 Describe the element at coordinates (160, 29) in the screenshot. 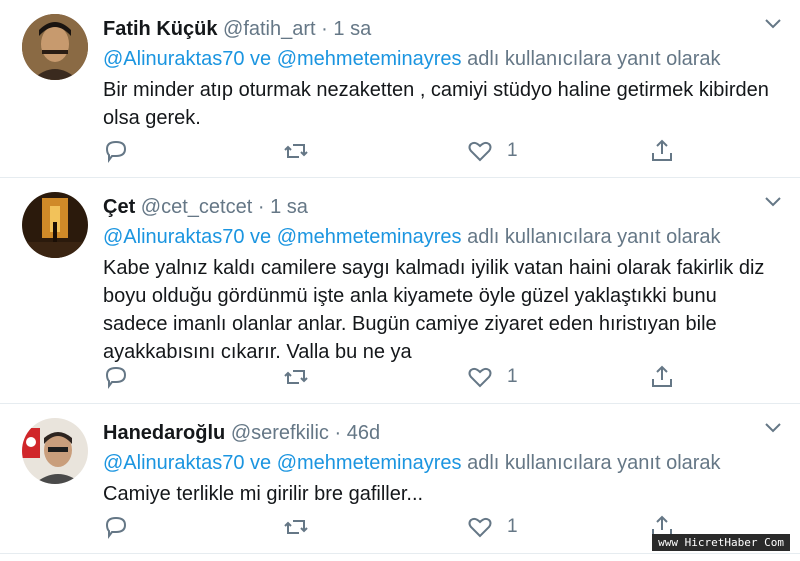

I see `display-name: Fatih Küçük` at that location.